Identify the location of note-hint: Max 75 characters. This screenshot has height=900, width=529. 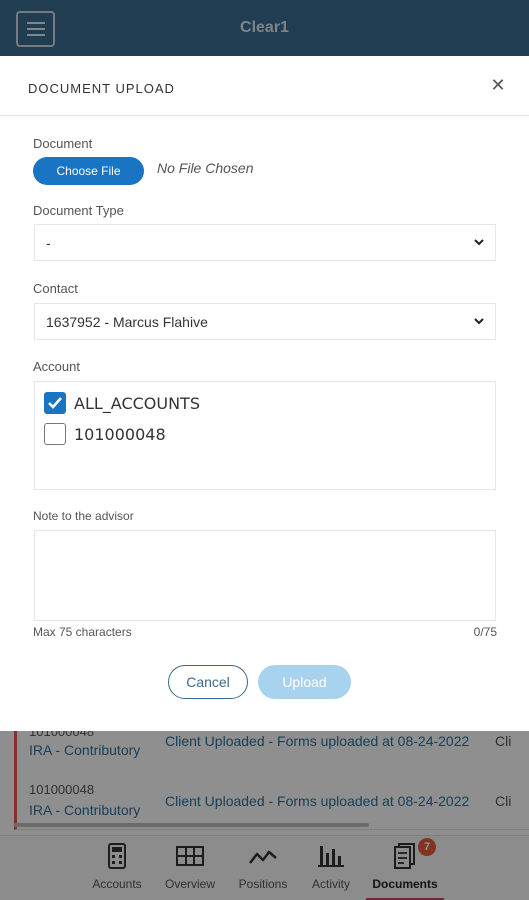
(82, 632).